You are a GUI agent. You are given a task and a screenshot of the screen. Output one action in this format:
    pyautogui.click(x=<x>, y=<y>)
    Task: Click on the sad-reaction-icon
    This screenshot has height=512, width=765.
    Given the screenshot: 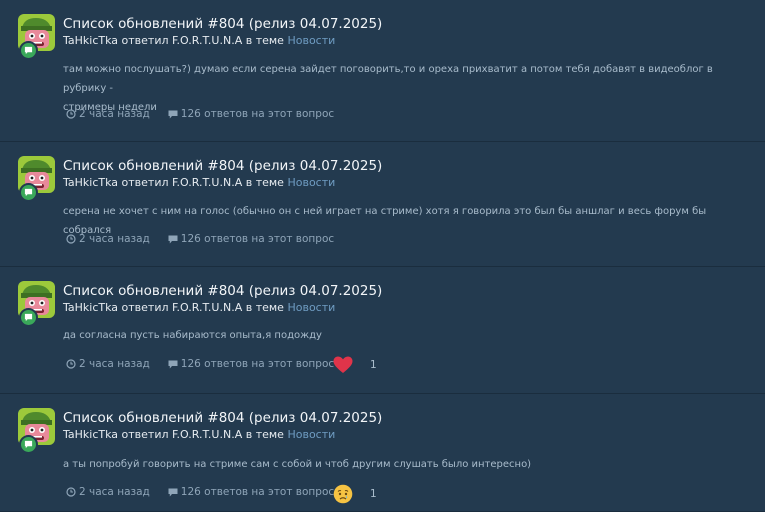 What is the action you would take?
    pyautogui.click(x=343, y=494)
    